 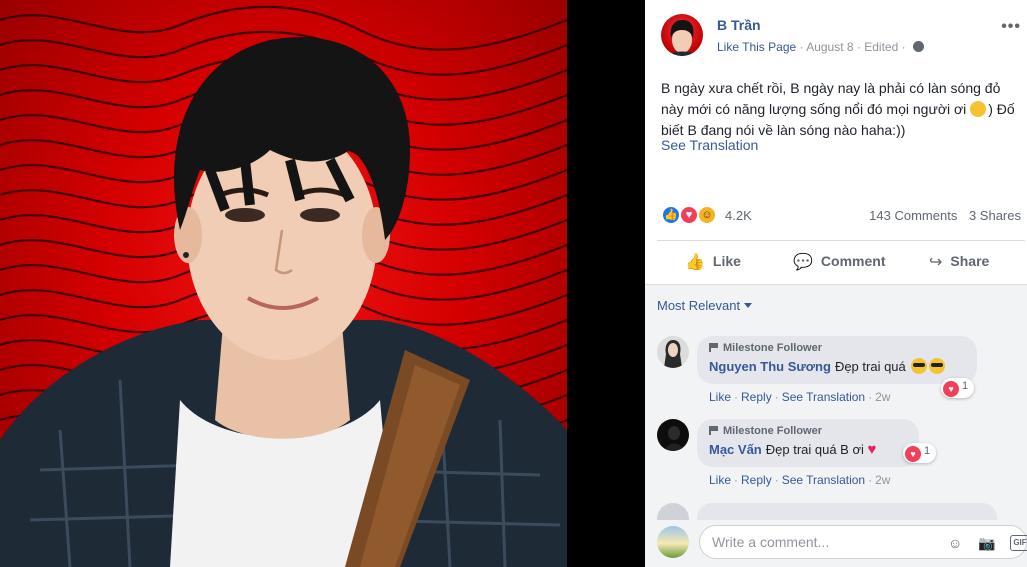 I want to click on partial-comment-item, so click(x=837, y=511).